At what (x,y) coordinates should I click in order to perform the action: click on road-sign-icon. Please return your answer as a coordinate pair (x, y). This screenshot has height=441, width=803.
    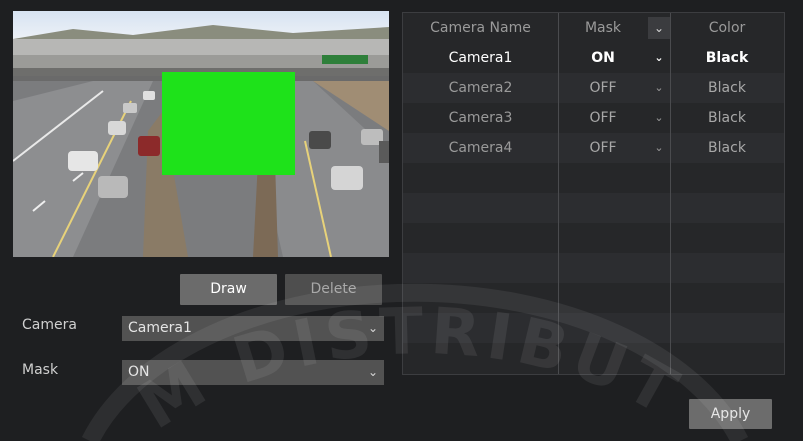
    Looking at the image, I should click on (345, 59).